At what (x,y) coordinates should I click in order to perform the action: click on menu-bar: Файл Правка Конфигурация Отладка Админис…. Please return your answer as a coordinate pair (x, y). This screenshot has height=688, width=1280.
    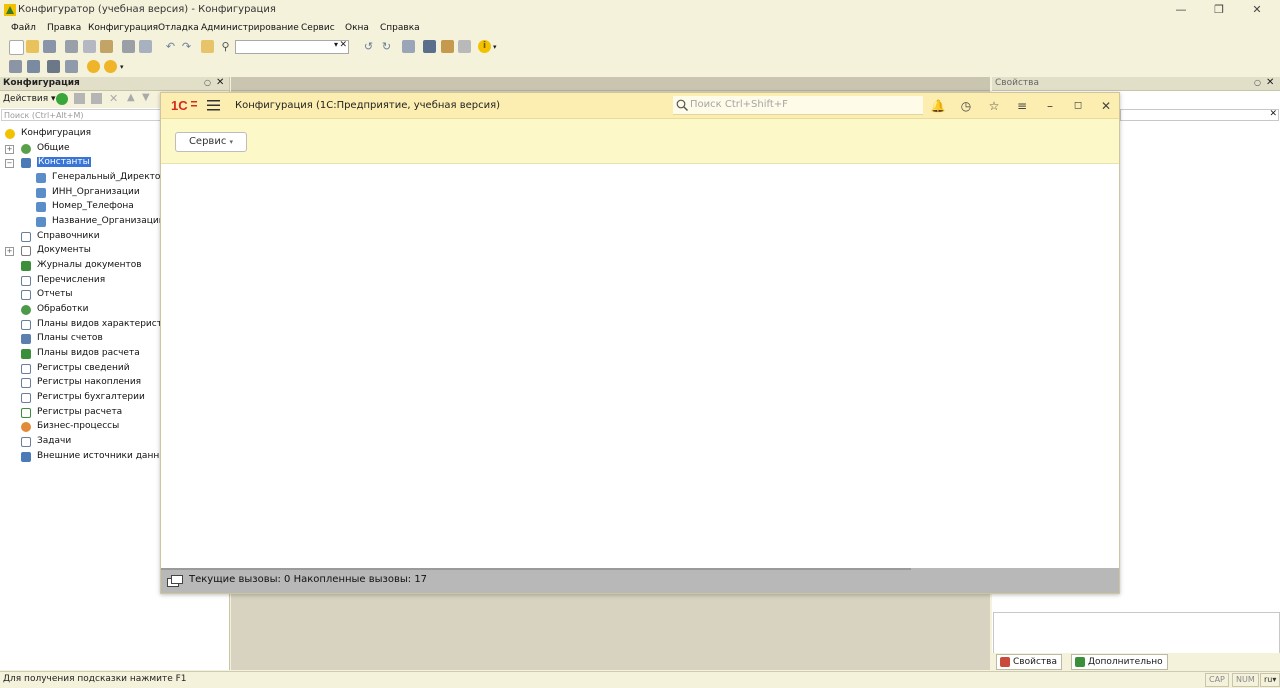
    Looking at the image, I should click on (640, 29).